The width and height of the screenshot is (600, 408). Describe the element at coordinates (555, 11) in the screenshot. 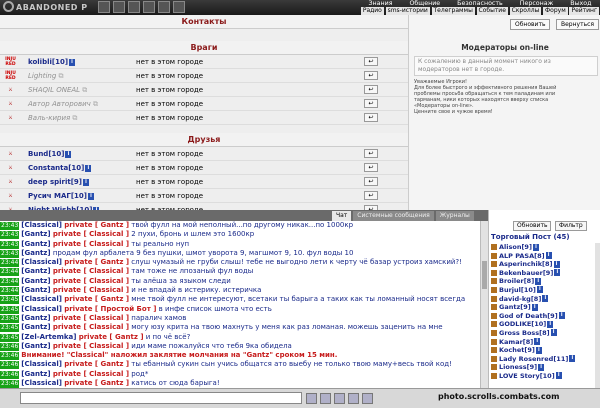

I see `submenu-forum: Форум` at that location.